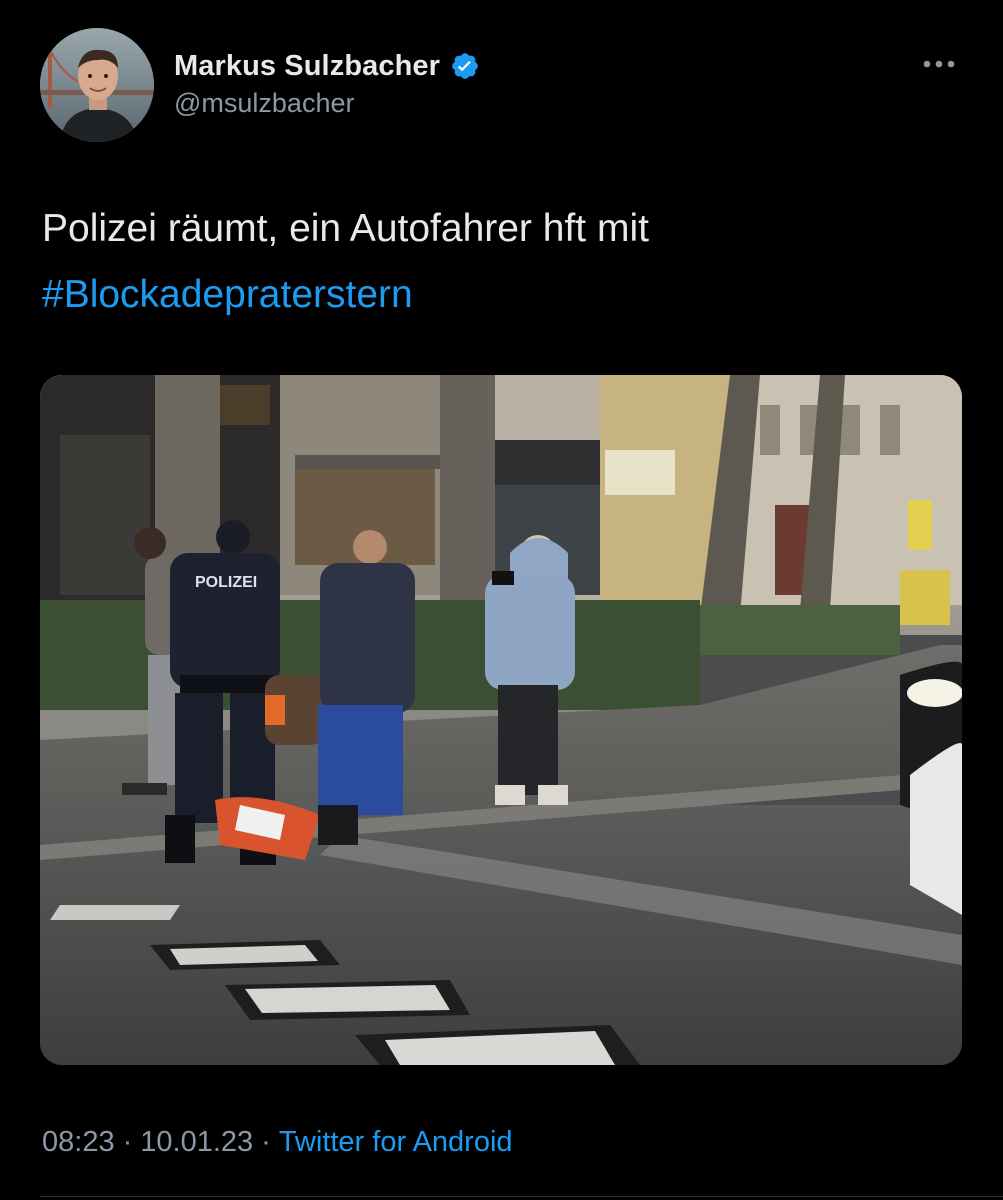  Describe the element at coordinates (396, 1142) in the screenshot. I see `tweet-source-link: Twitter for Android` at that location.